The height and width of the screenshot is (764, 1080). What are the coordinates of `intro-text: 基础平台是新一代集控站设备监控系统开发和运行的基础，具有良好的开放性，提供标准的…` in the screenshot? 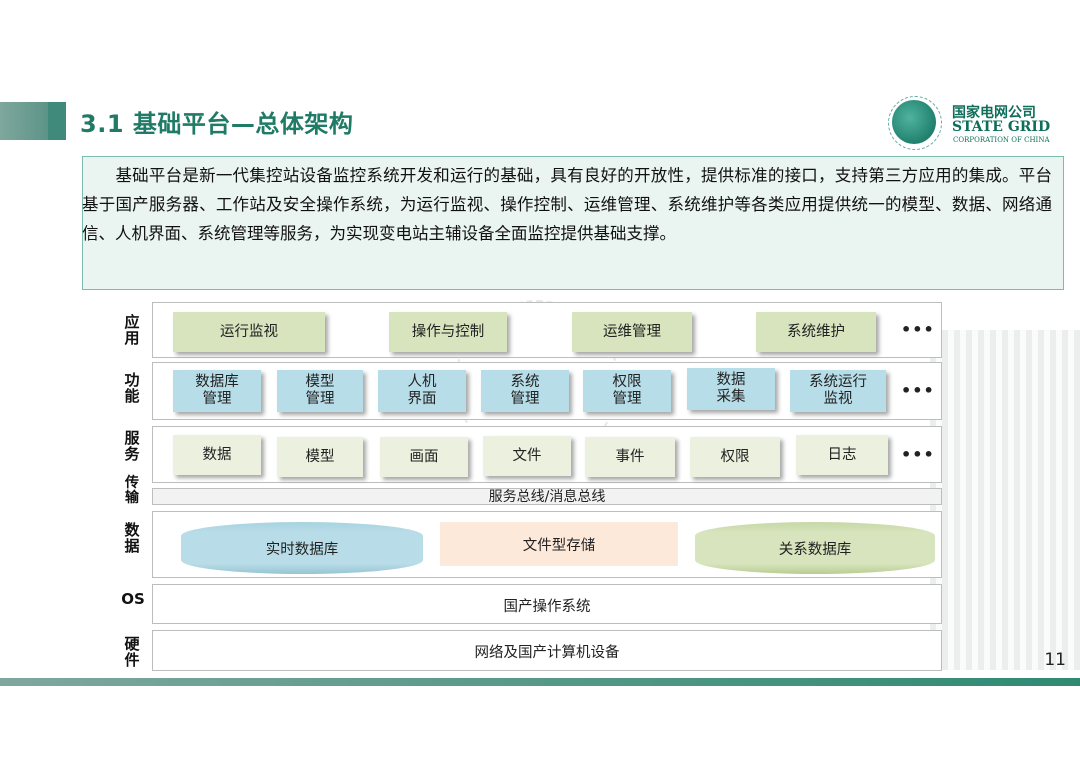 It's located at (567, 204).